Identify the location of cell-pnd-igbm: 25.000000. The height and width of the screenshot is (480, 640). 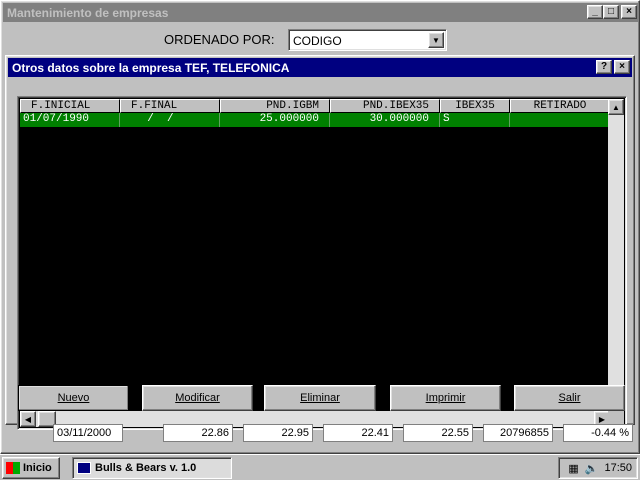
(275, 120).